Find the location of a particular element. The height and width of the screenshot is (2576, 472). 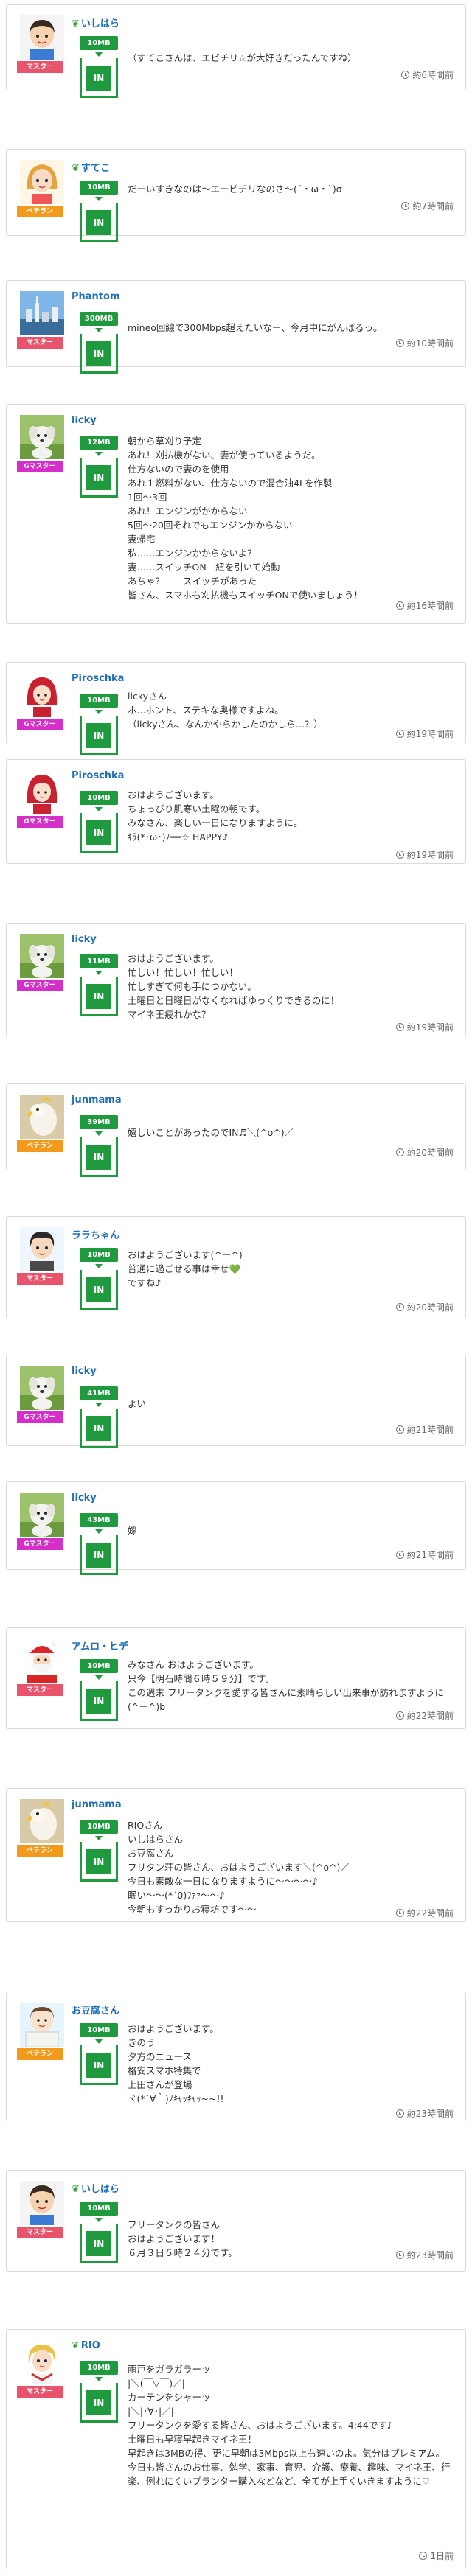

message-line: ちょっぴり肌寒い土曜の朝です。 is located at coordinates (197, 808).